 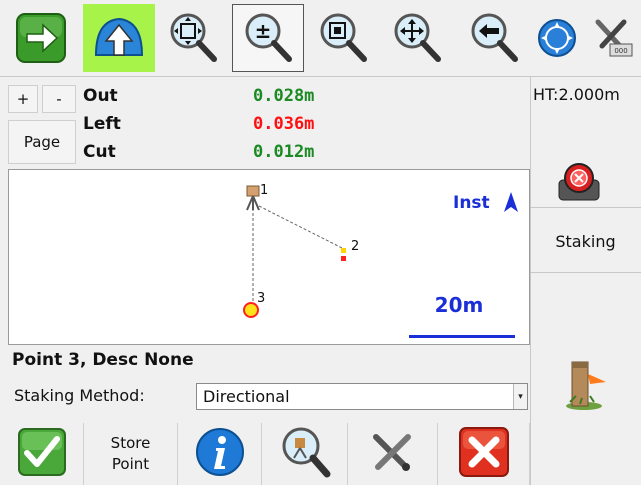 What do you see at coordinates (585, 241) in the screenshot?
I see `staking-button: Staking` at bounding box center [585, 241].